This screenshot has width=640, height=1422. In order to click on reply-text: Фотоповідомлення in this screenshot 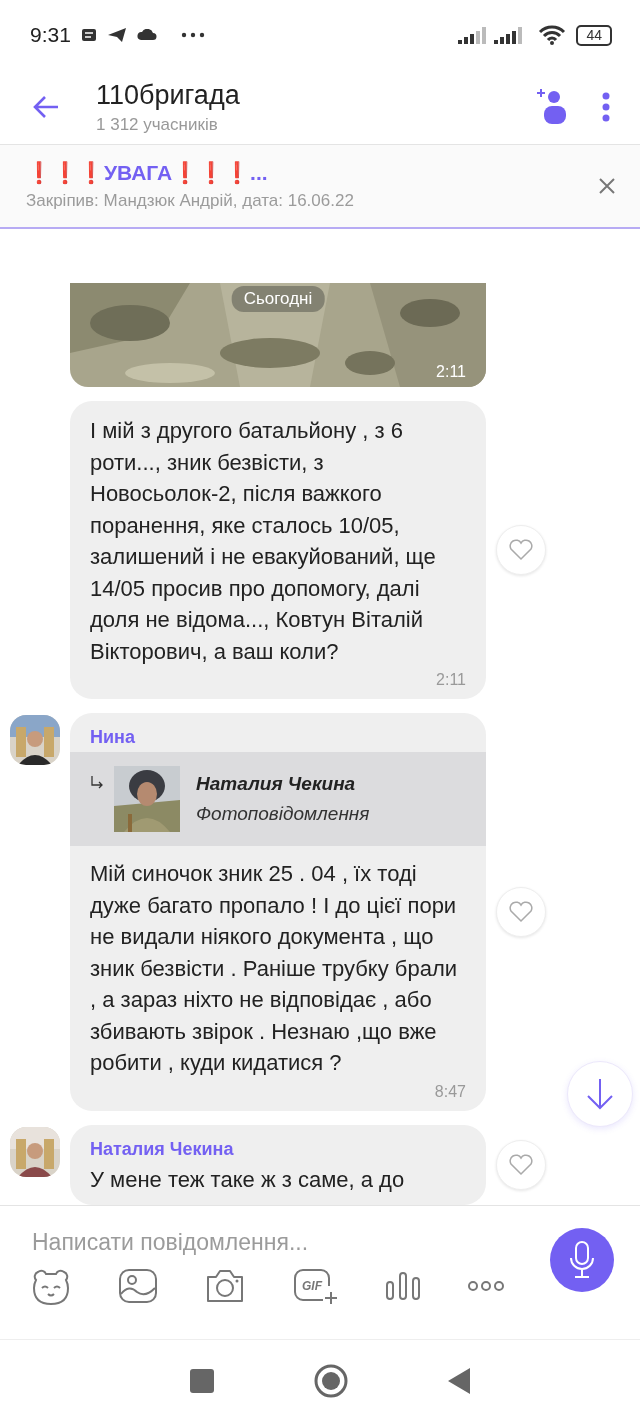, I will do `click(283, 814)`.